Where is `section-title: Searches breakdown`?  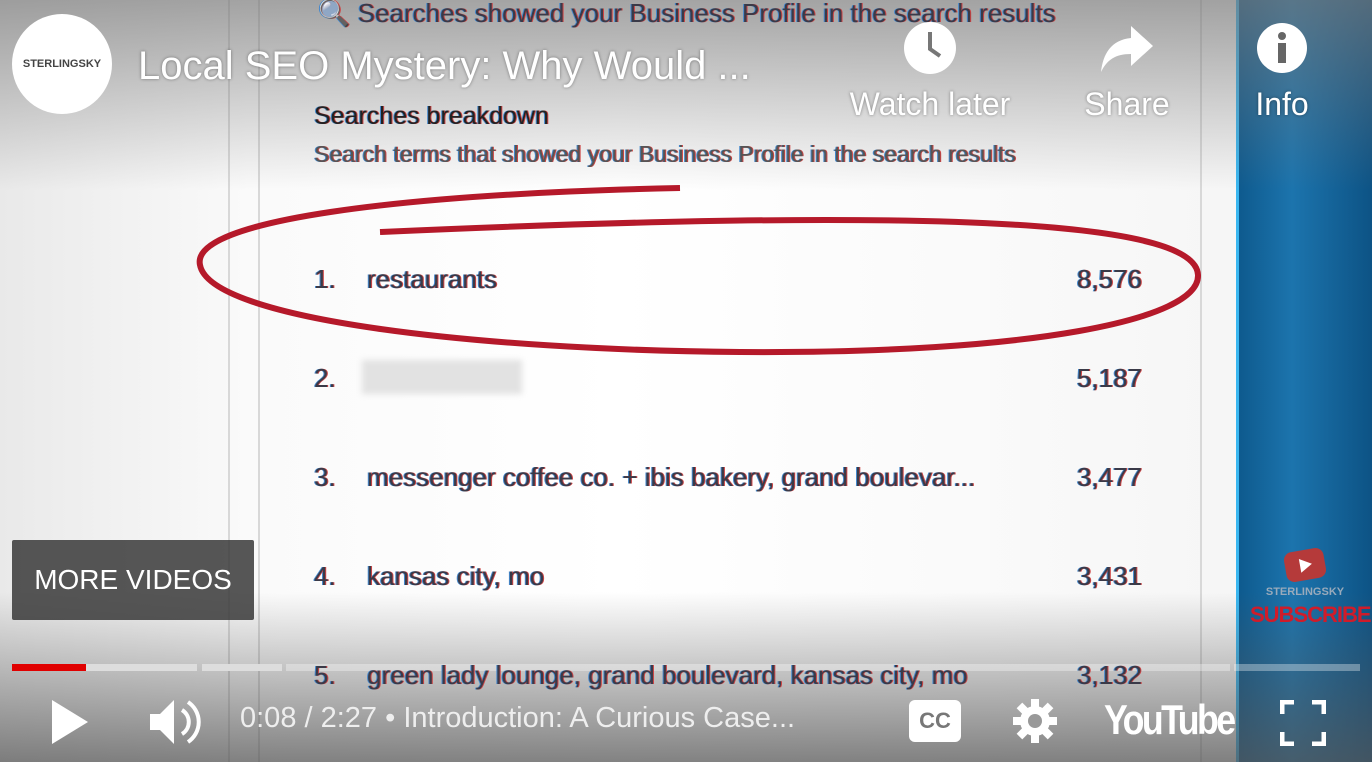
section-title: Searches breakdown is located at coordinates (431, 116).